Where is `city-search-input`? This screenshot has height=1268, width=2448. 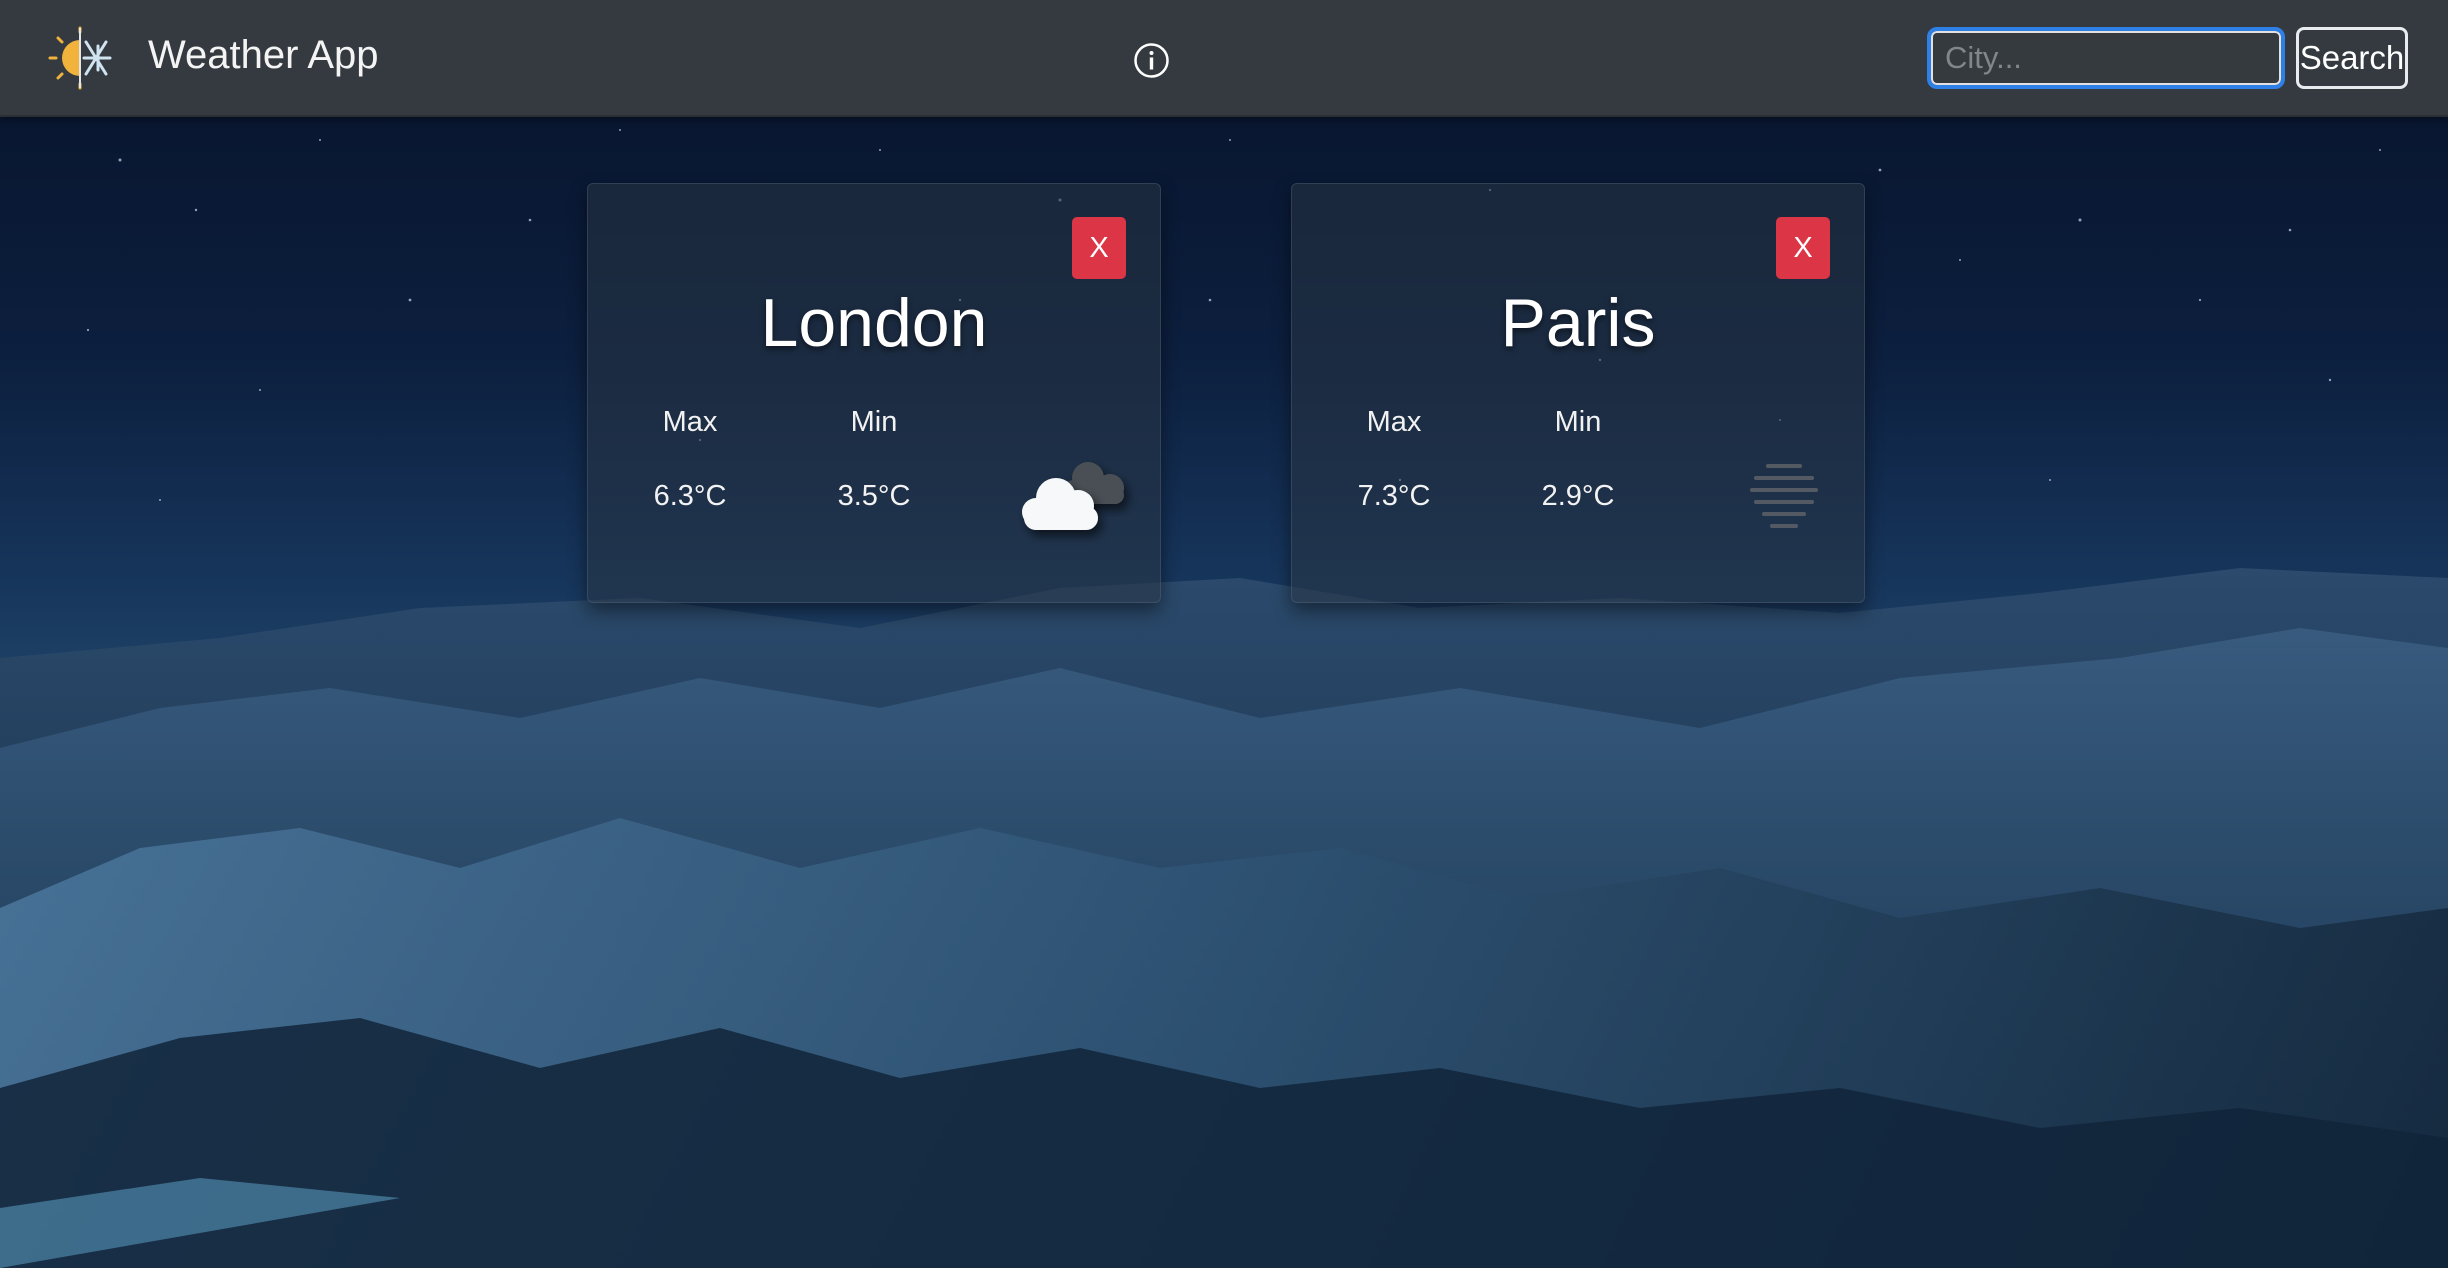
city-search-input is located at coordinates (2106, 58).